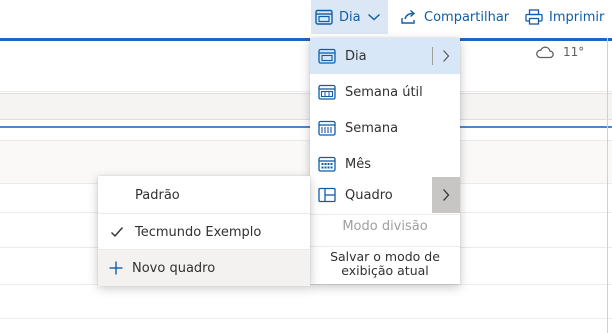  Describe the element at coordinates (157, 195) in the screenshot. I see `board-option-label: Padrão` at that location.